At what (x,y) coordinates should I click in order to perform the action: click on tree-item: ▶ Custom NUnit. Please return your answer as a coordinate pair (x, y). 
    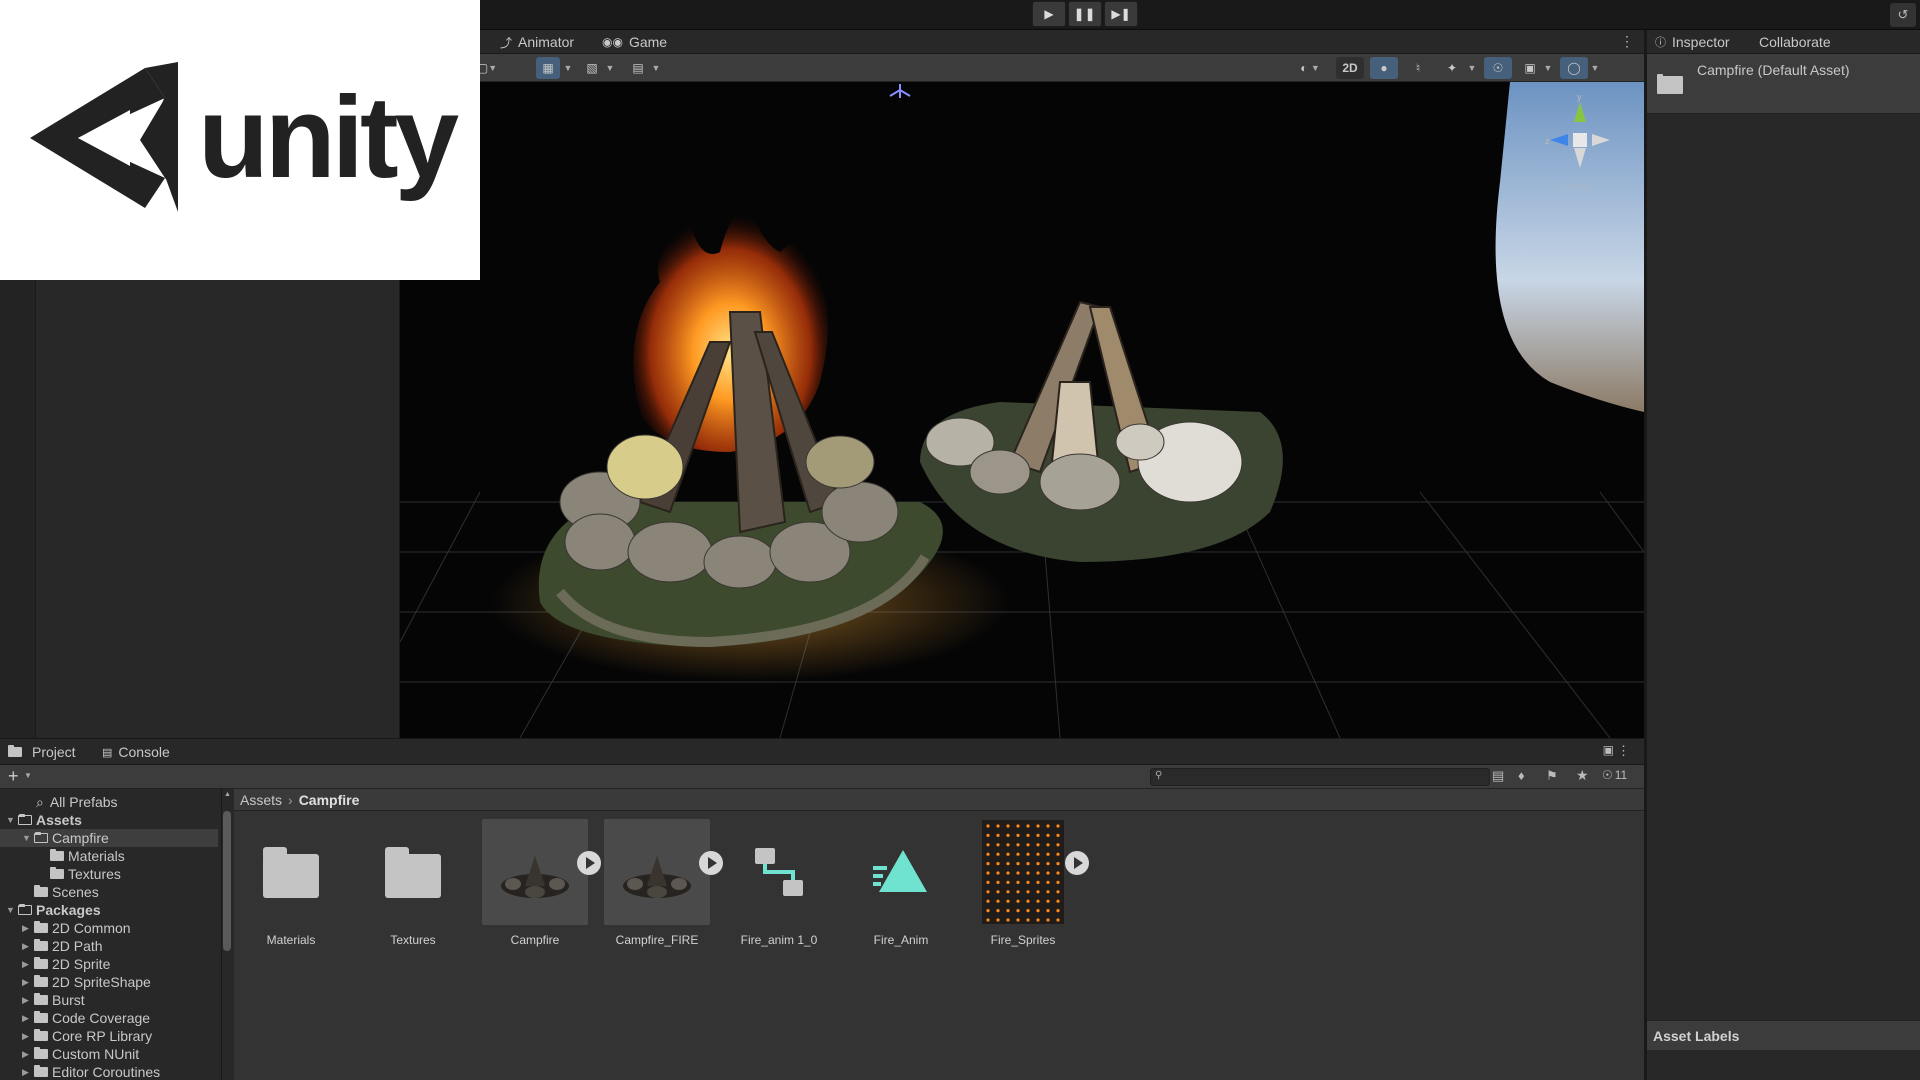
    Looking at the image, I should click on (109, 1054).